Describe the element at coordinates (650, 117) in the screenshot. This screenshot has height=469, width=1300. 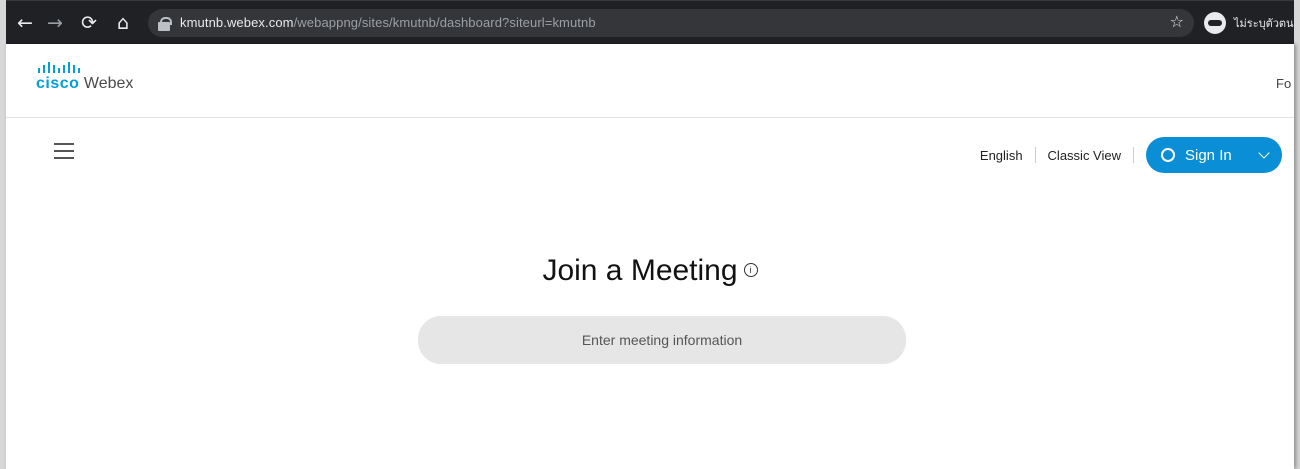
I see `header-divider` at that location.